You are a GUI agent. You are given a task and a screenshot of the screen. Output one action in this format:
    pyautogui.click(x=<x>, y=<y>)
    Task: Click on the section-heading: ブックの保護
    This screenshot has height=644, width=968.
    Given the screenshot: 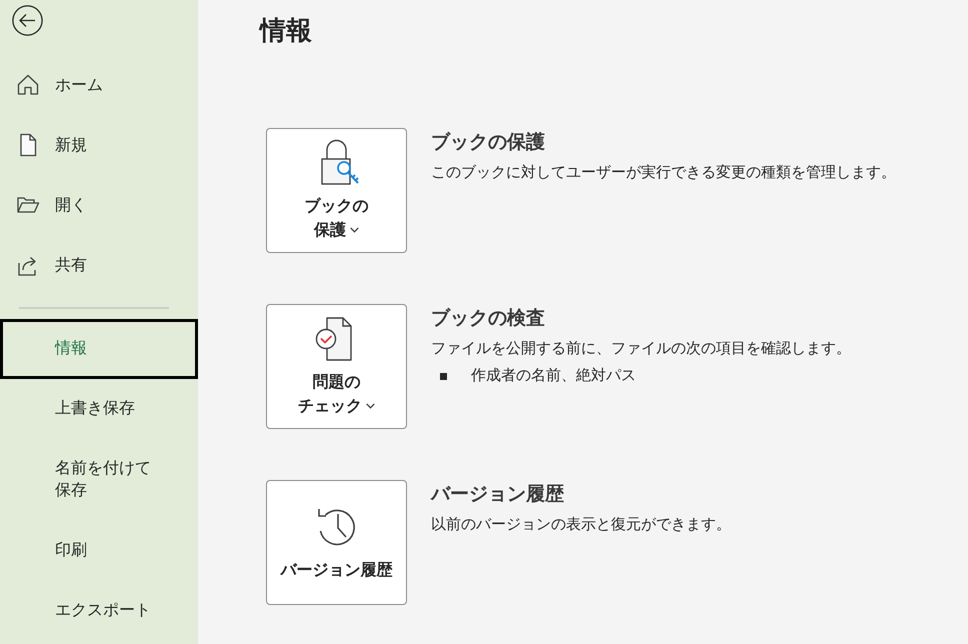 What is the action you would take?
    pyautogui.click(x=488, y=143)
    